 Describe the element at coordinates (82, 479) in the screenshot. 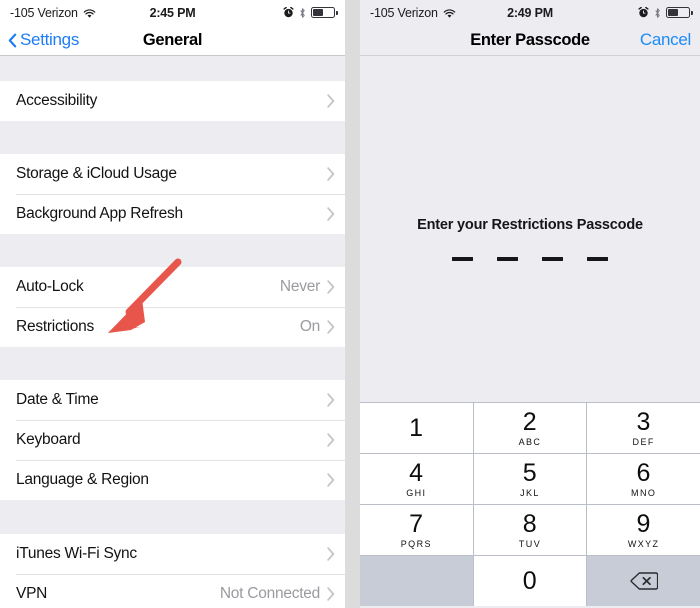

I see `row-label: Language & Region` at that location.